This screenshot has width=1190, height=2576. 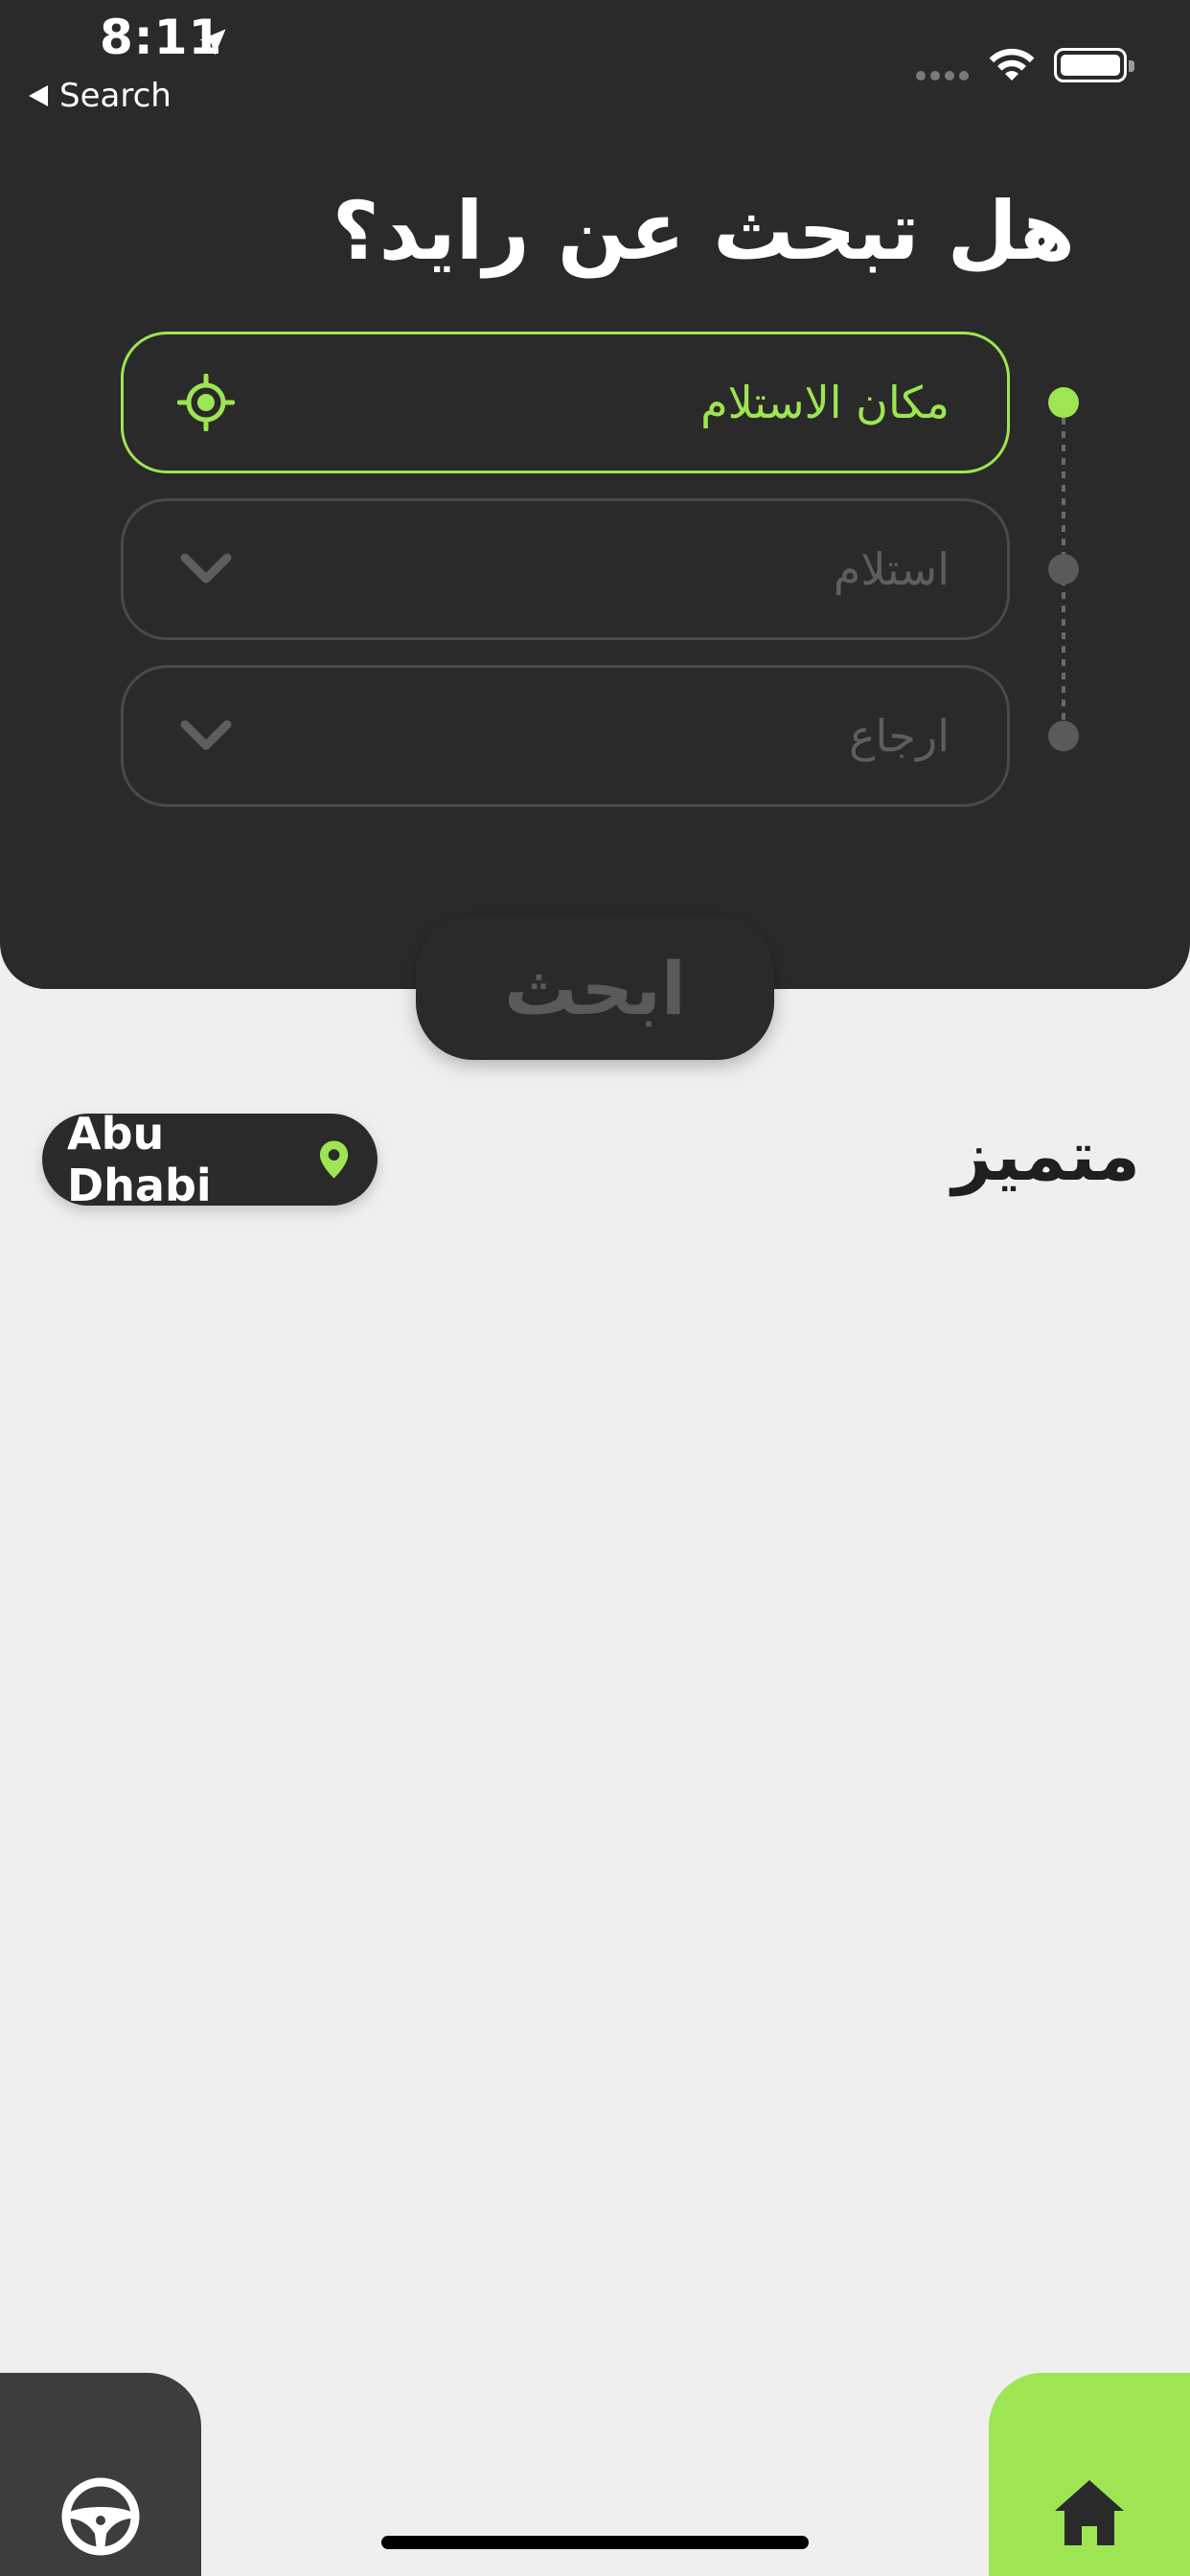 What do you see at coordinates (1094, 65) in the screenshot?
I see `battery-icon` at bounding box center [1094, 65].